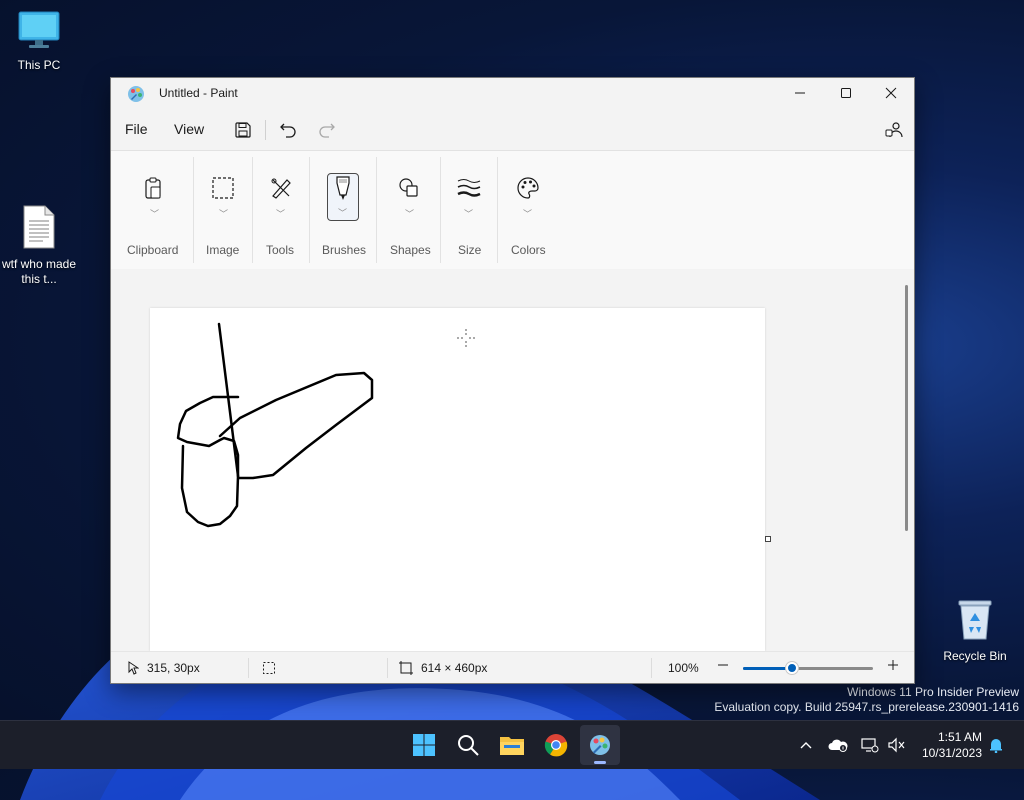 Image resolution: width=1024 pixels, height=800 pixels. I want to click on zoom-in-button, so click(893, 665).